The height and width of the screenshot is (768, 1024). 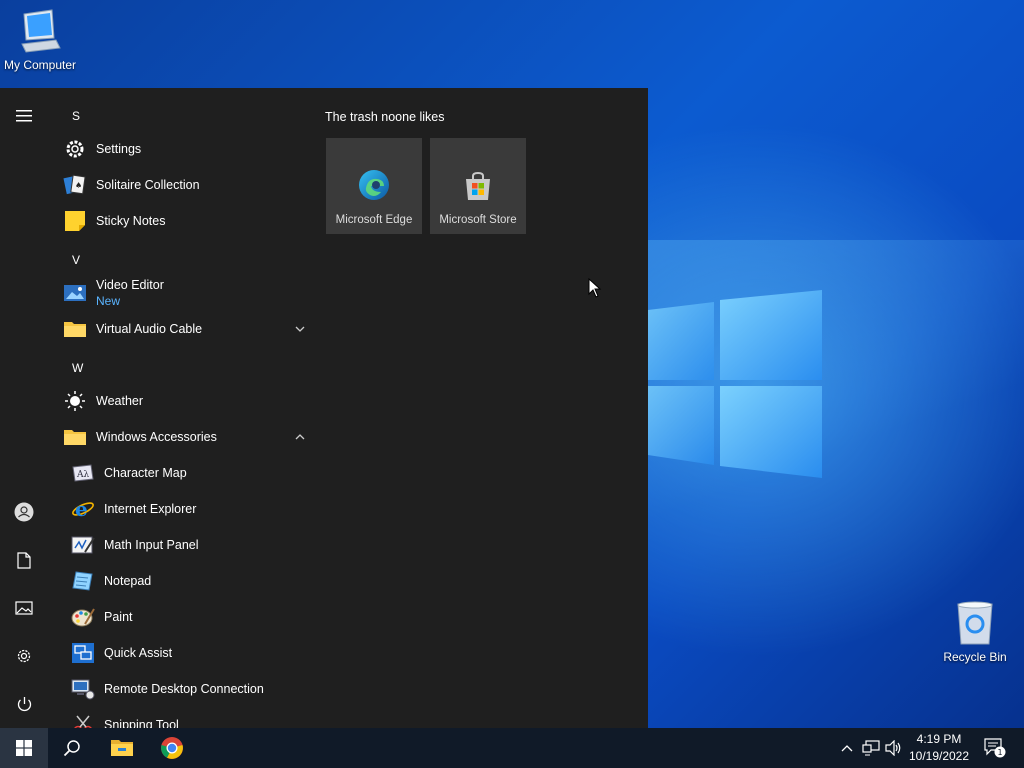 I want to click on app-video-editor: Video Editor New, so click(x=186, y=293).